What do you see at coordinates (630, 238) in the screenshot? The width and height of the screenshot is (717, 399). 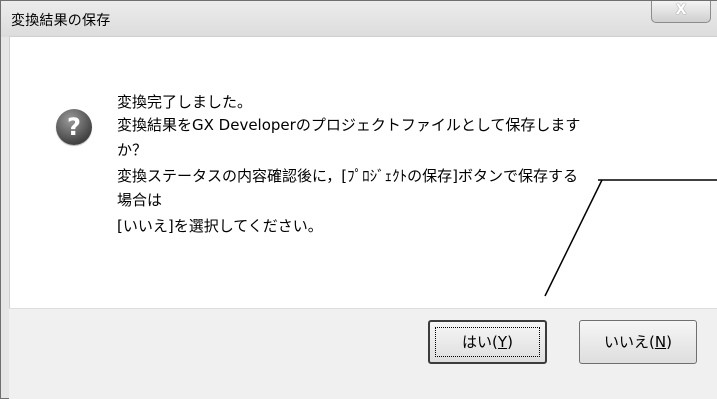 I see `callout-lines` at bounding box center [630, 238].